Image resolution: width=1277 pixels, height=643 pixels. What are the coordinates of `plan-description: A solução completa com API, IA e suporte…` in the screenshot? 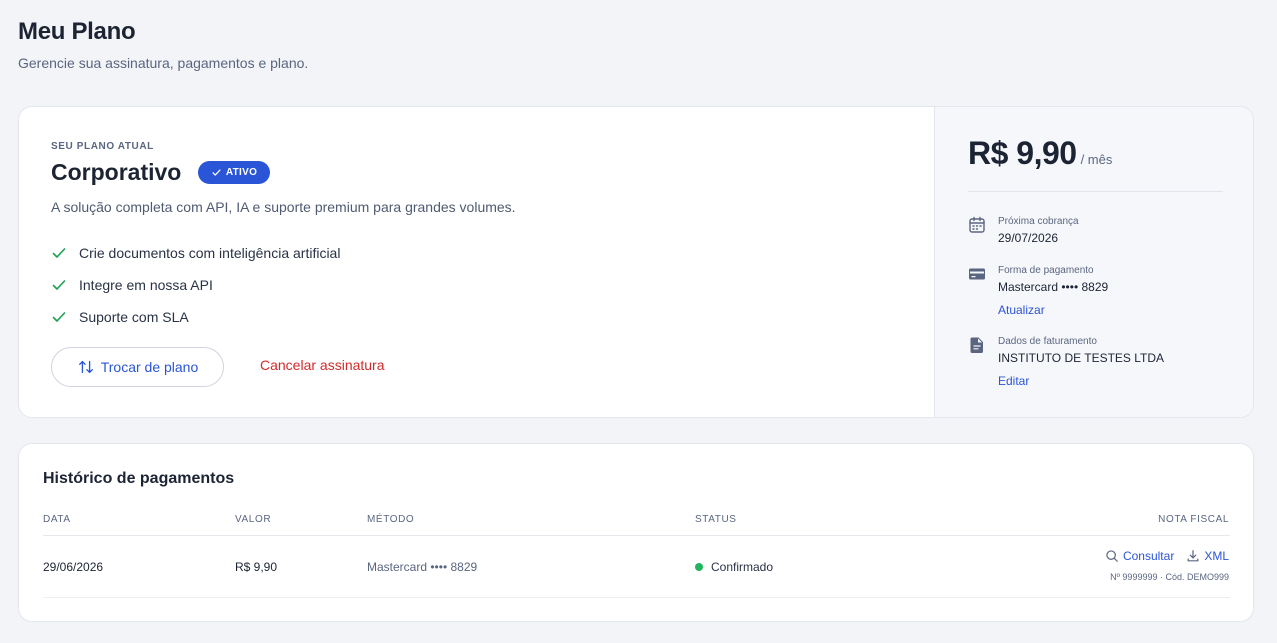 It's located at (283, 207).